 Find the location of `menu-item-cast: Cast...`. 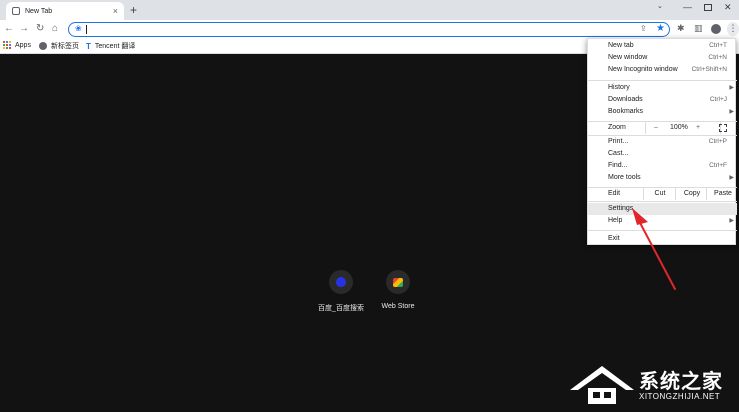

menu-item-cast: Cast... is located at coordinates (662, 154).